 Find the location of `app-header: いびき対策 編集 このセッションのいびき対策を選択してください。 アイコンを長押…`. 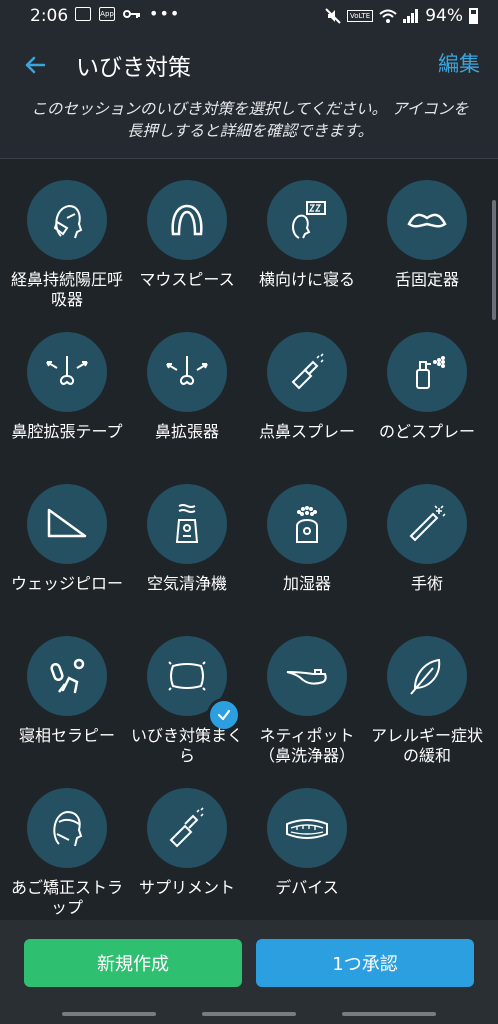

app-header: いびき対策 編集 このセッションのいびき対策を選択してください。 アイコンを長押… is located at coordinates (249, 95).